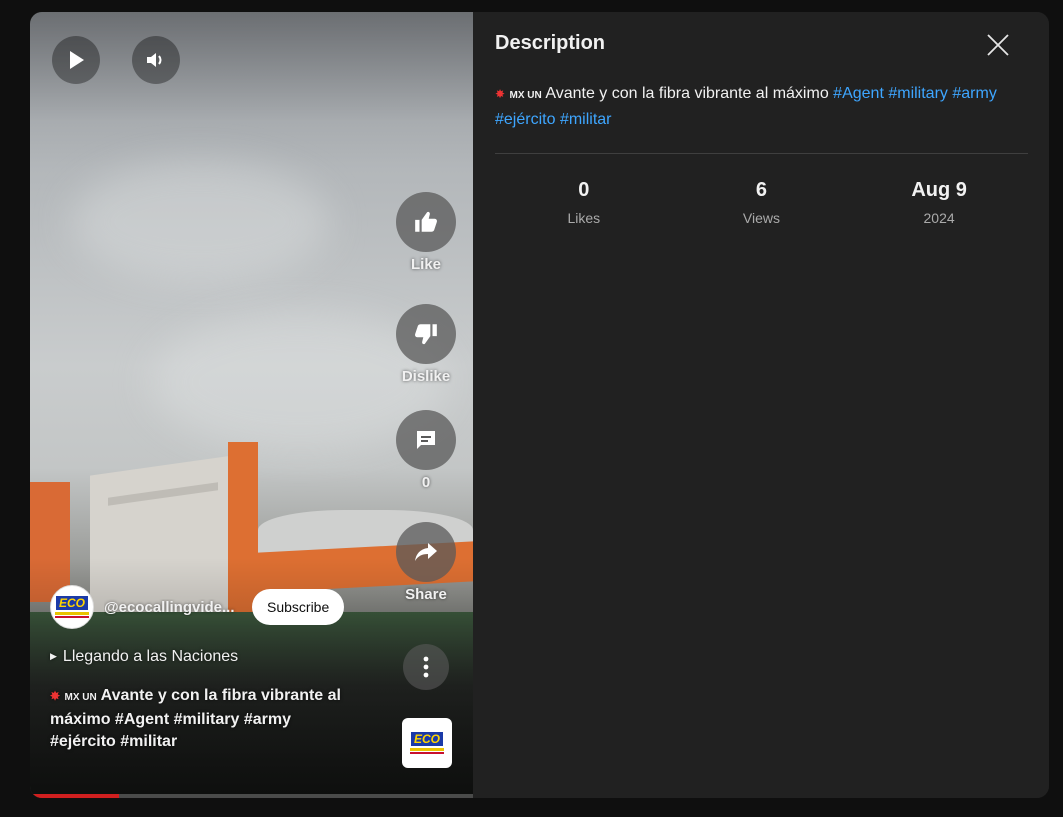 The image size is (1063, 817). I want to click on channel-row: ECO @ecocallingvide... Subscribe, so click(197, 607).